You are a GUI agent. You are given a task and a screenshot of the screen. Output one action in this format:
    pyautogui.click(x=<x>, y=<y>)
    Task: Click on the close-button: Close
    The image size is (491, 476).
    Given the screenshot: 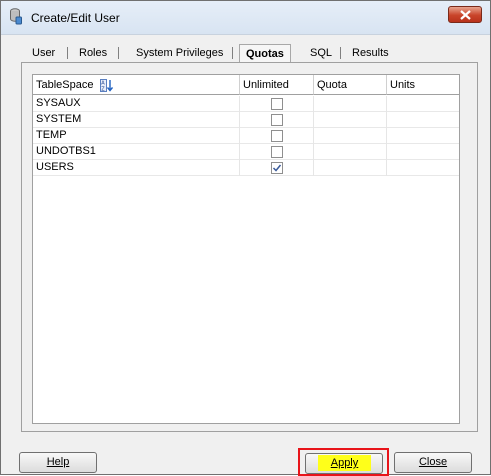 What is the action you would take?
    pyautogui.click(x=433, y=462)
    